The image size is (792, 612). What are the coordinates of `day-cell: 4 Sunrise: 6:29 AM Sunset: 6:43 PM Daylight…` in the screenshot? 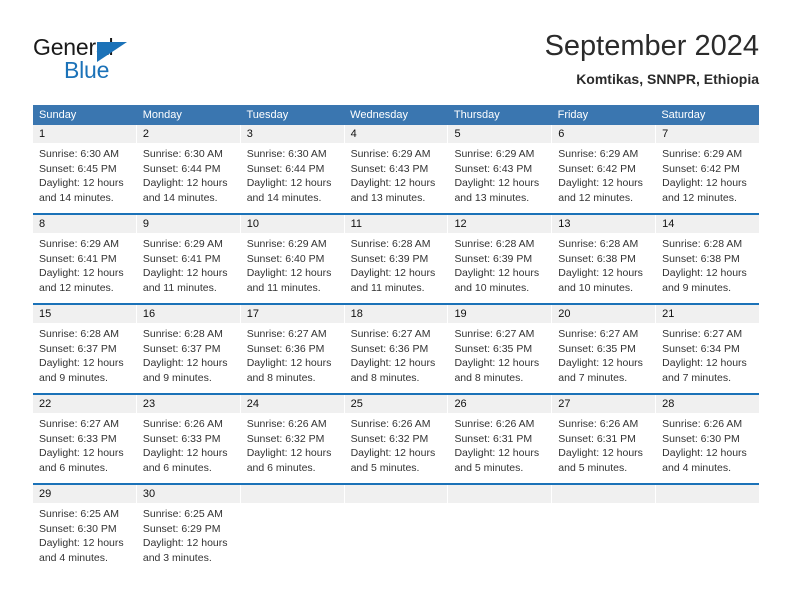 It's located at (396, 169).